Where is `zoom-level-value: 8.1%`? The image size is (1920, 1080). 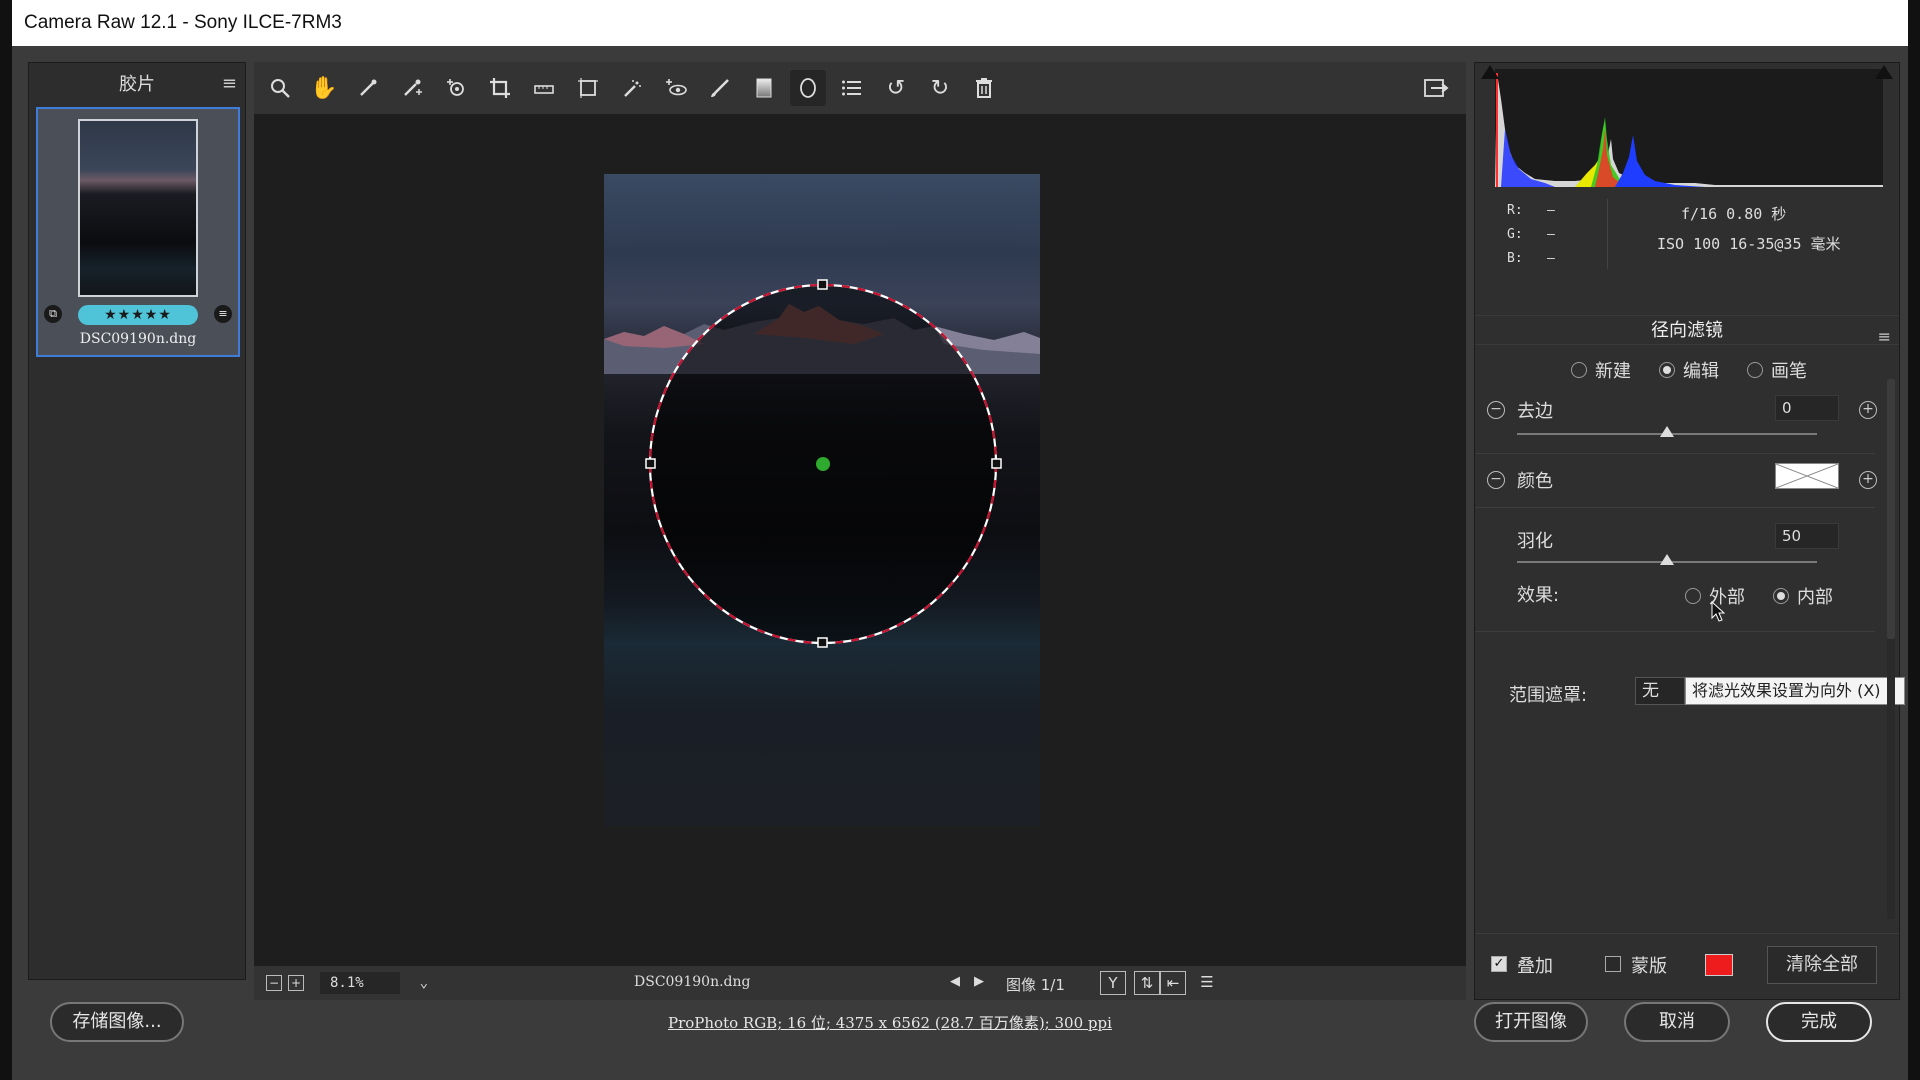
zoom-level-value: 8.1% is located at coordinates (347, 983).